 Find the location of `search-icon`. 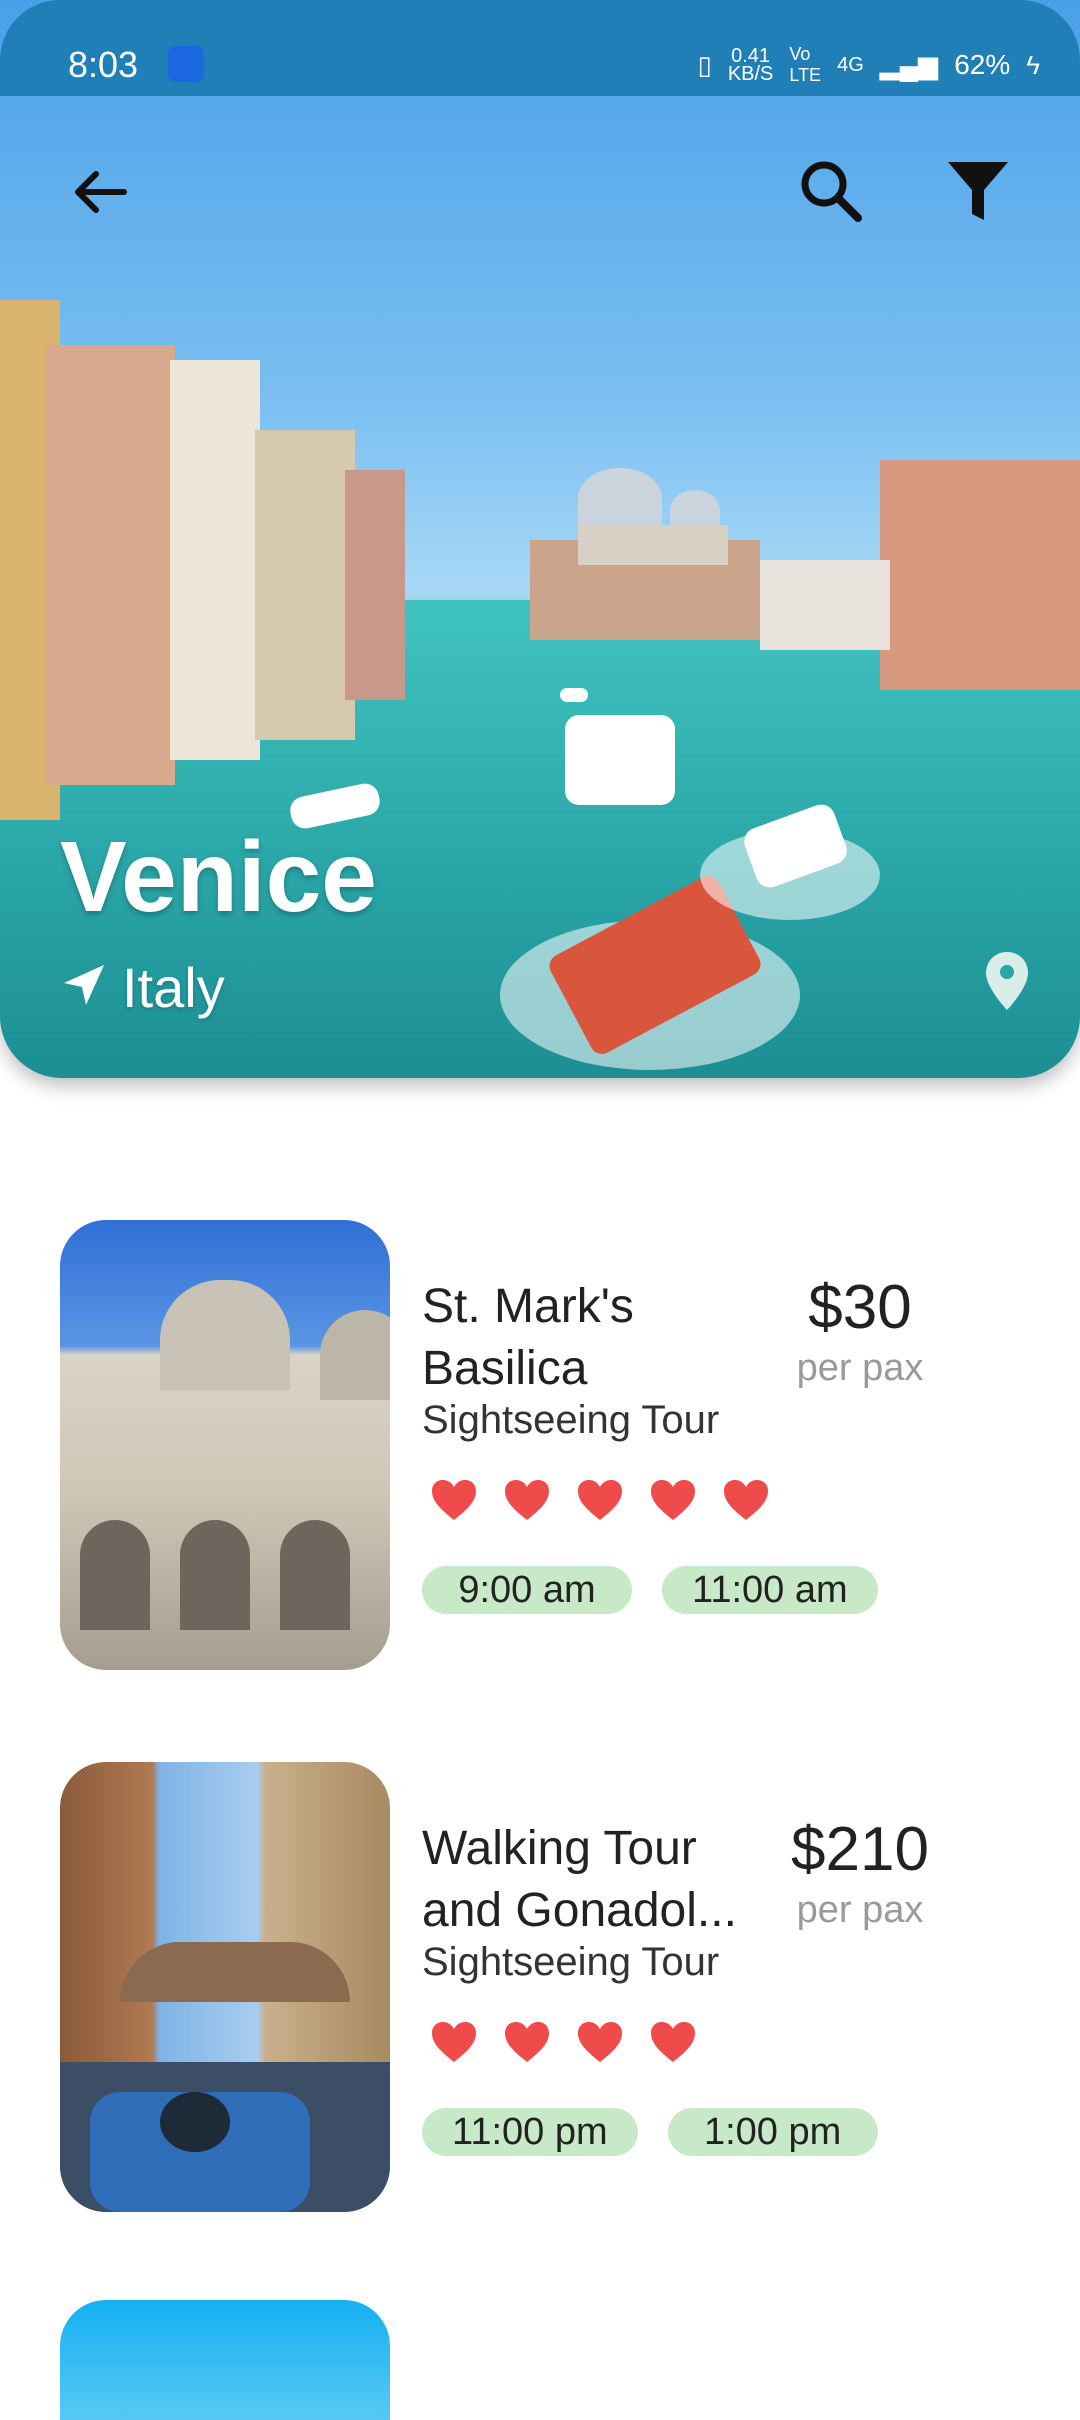

search-icon is located at coordinates (831, 193).